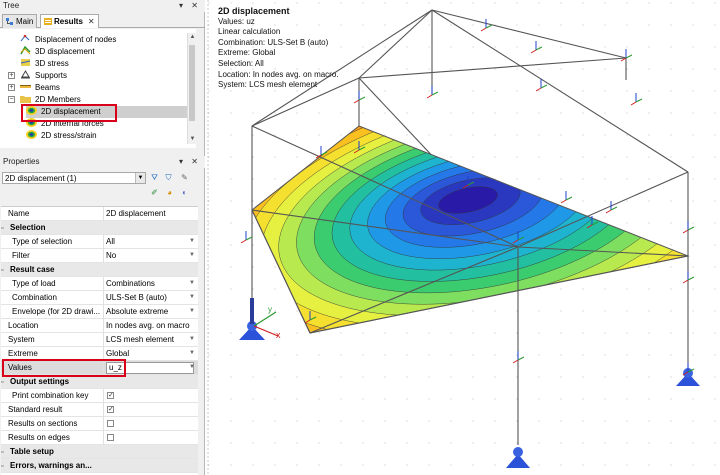 This screenshot has height=475, width=720. I want to click on tree-item-2d-stress-strain: 2D stress/strain, so click(61, 136).